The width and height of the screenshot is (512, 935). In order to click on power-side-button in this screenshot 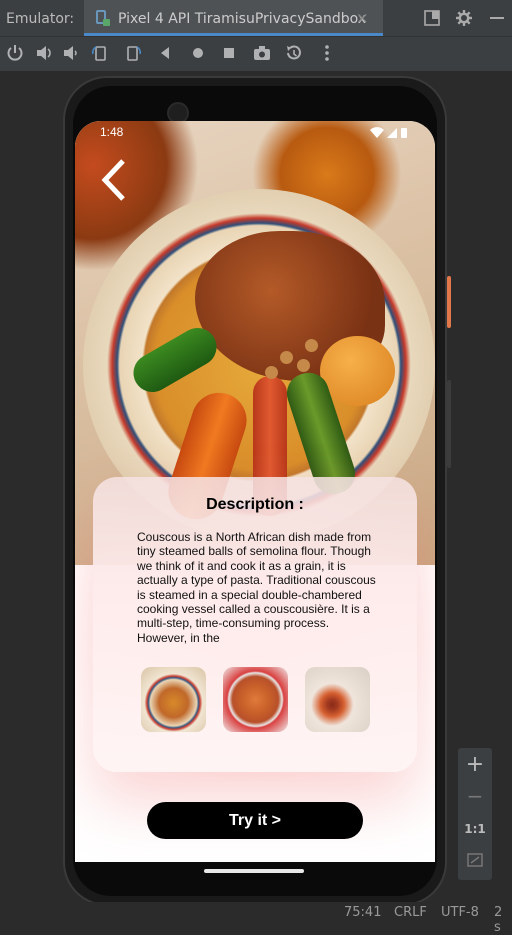, I will do `click(449, 302)`.